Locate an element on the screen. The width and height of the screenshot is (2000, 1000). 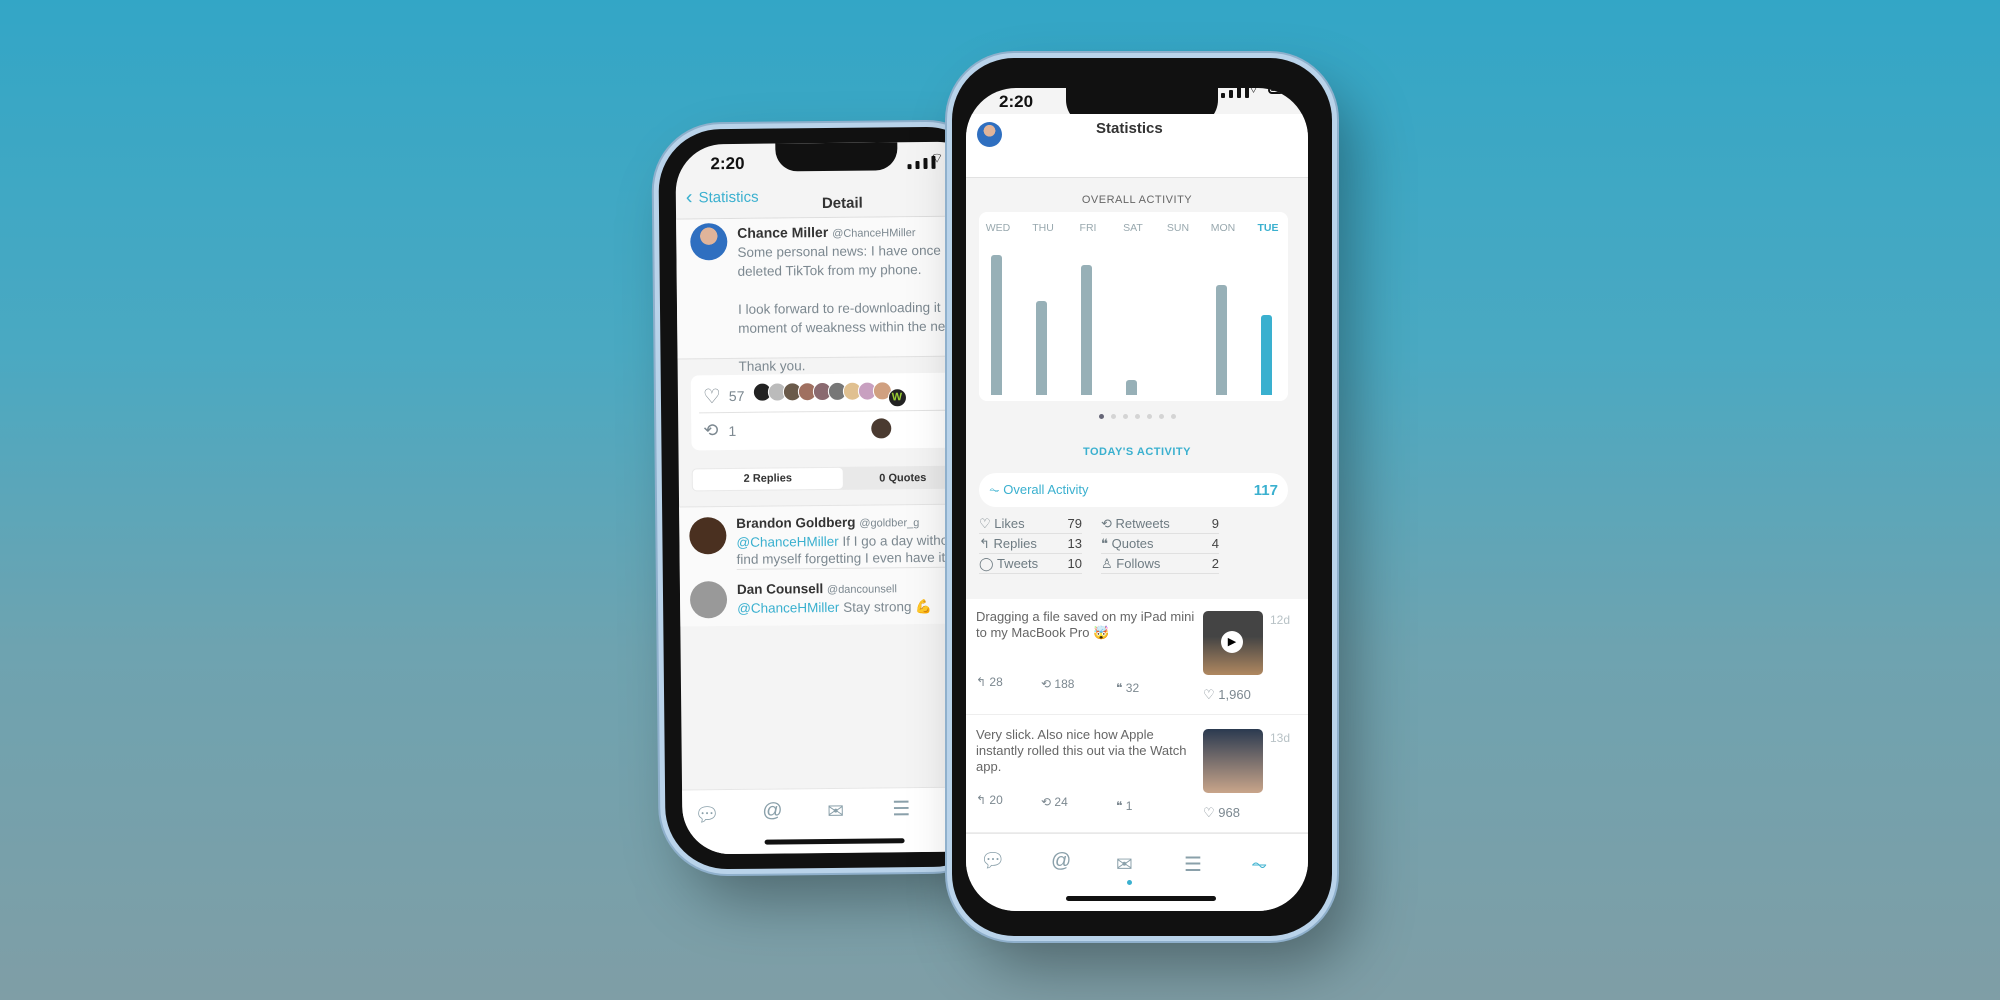
bar-tue is located at coordinates (1266, 355).